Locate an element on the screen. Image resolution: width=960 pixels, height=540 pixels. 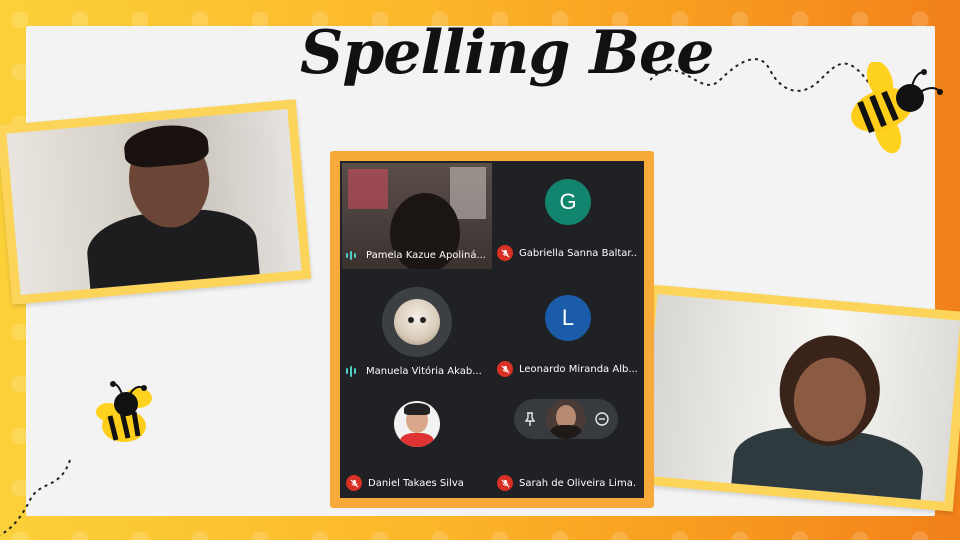
slide-title: Spelling Bee is located at coordinates (507, 53).